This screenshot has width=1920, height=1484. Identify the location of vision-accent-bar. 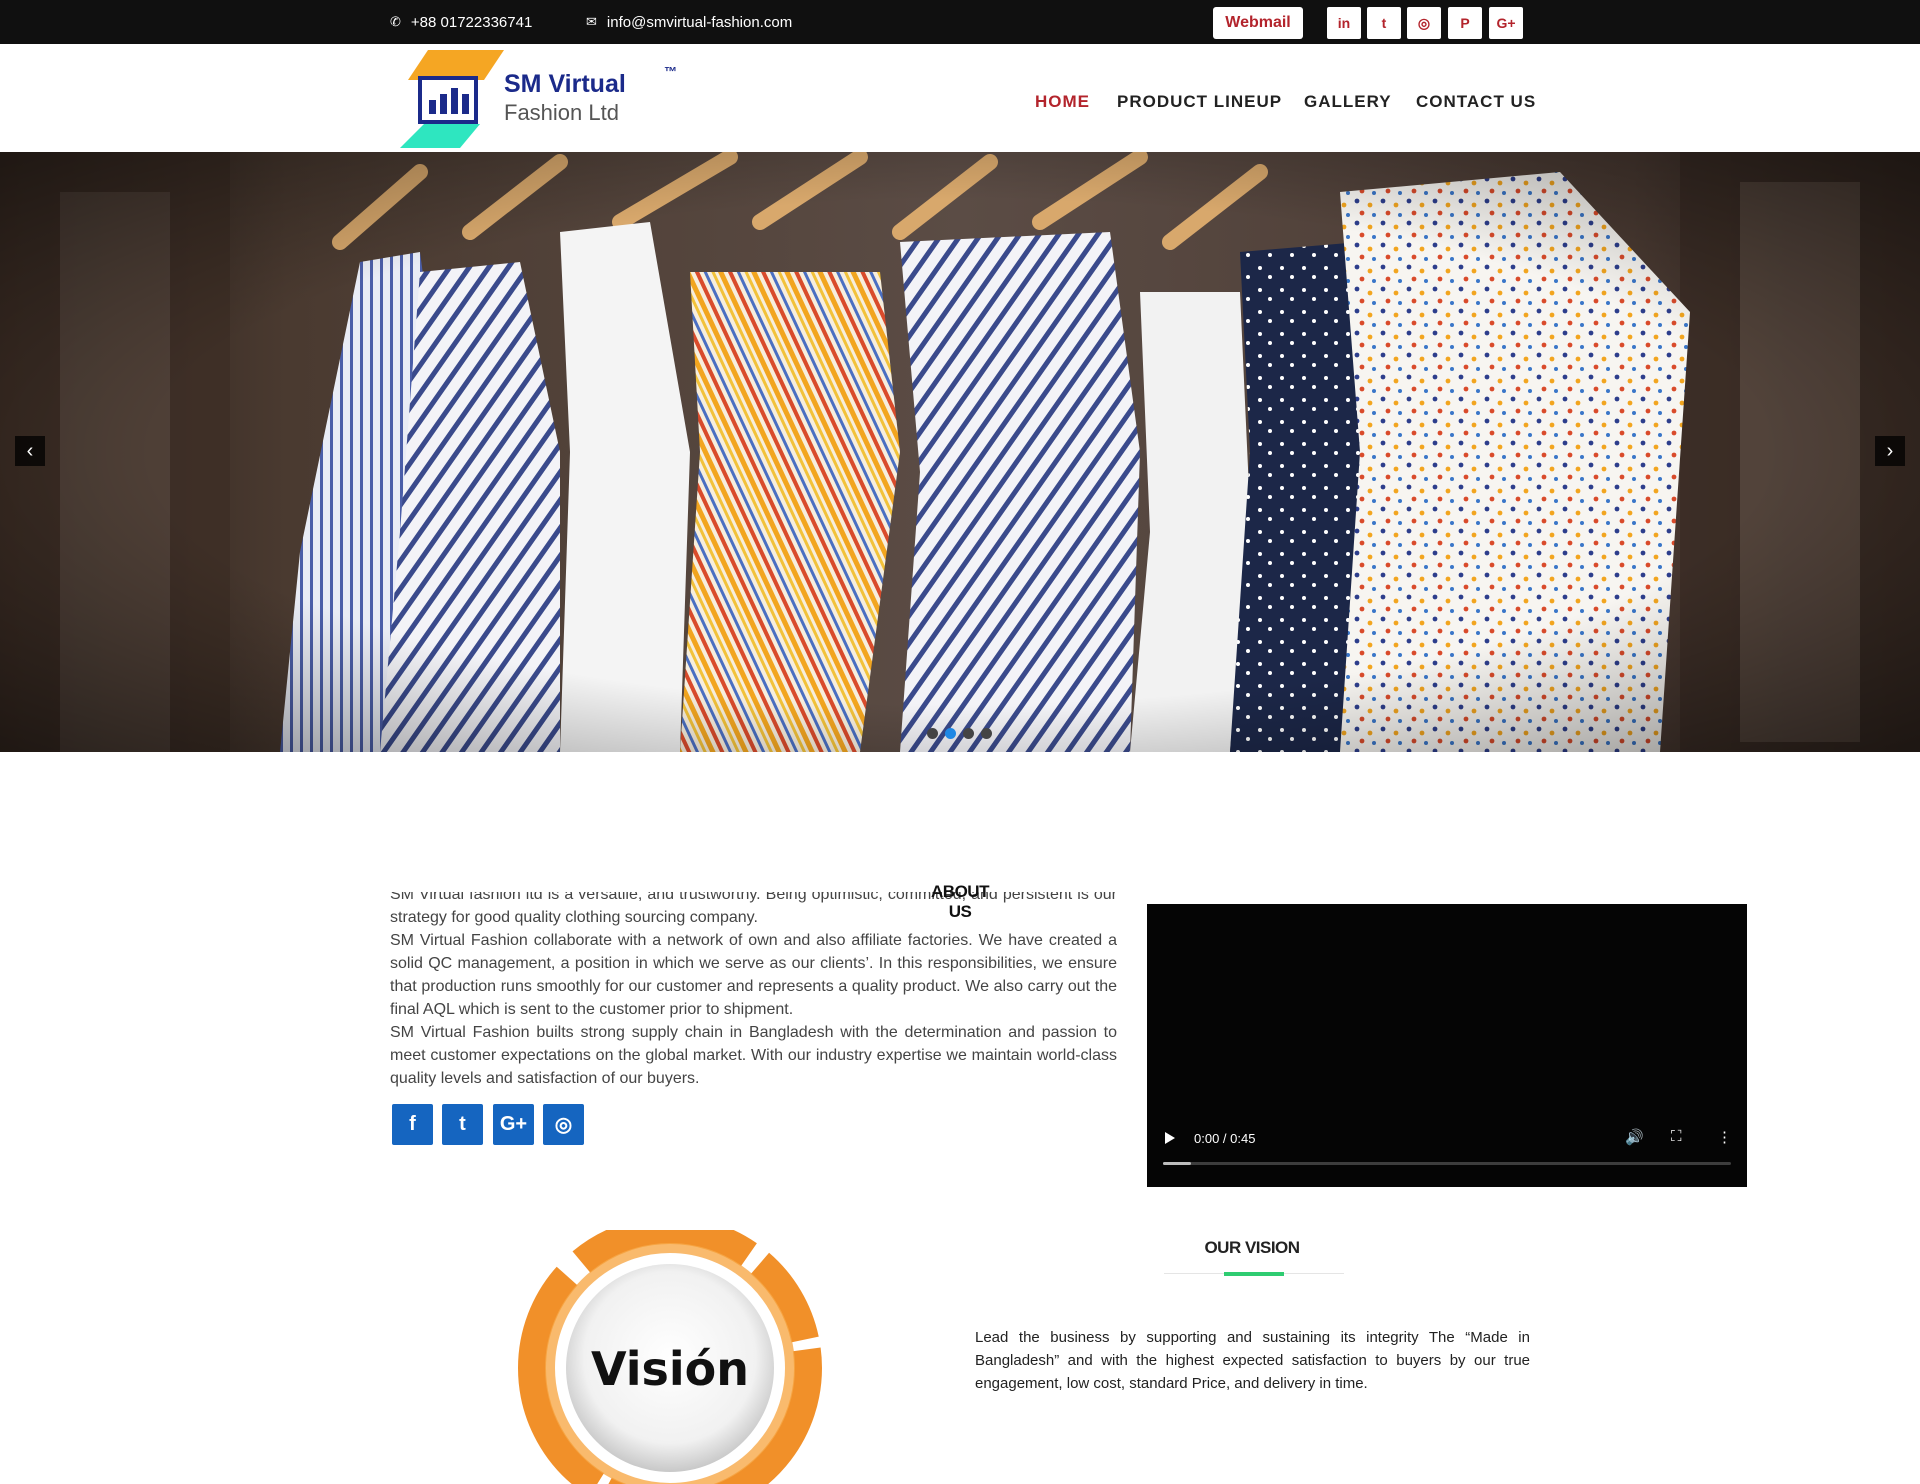
(1254, 1274).